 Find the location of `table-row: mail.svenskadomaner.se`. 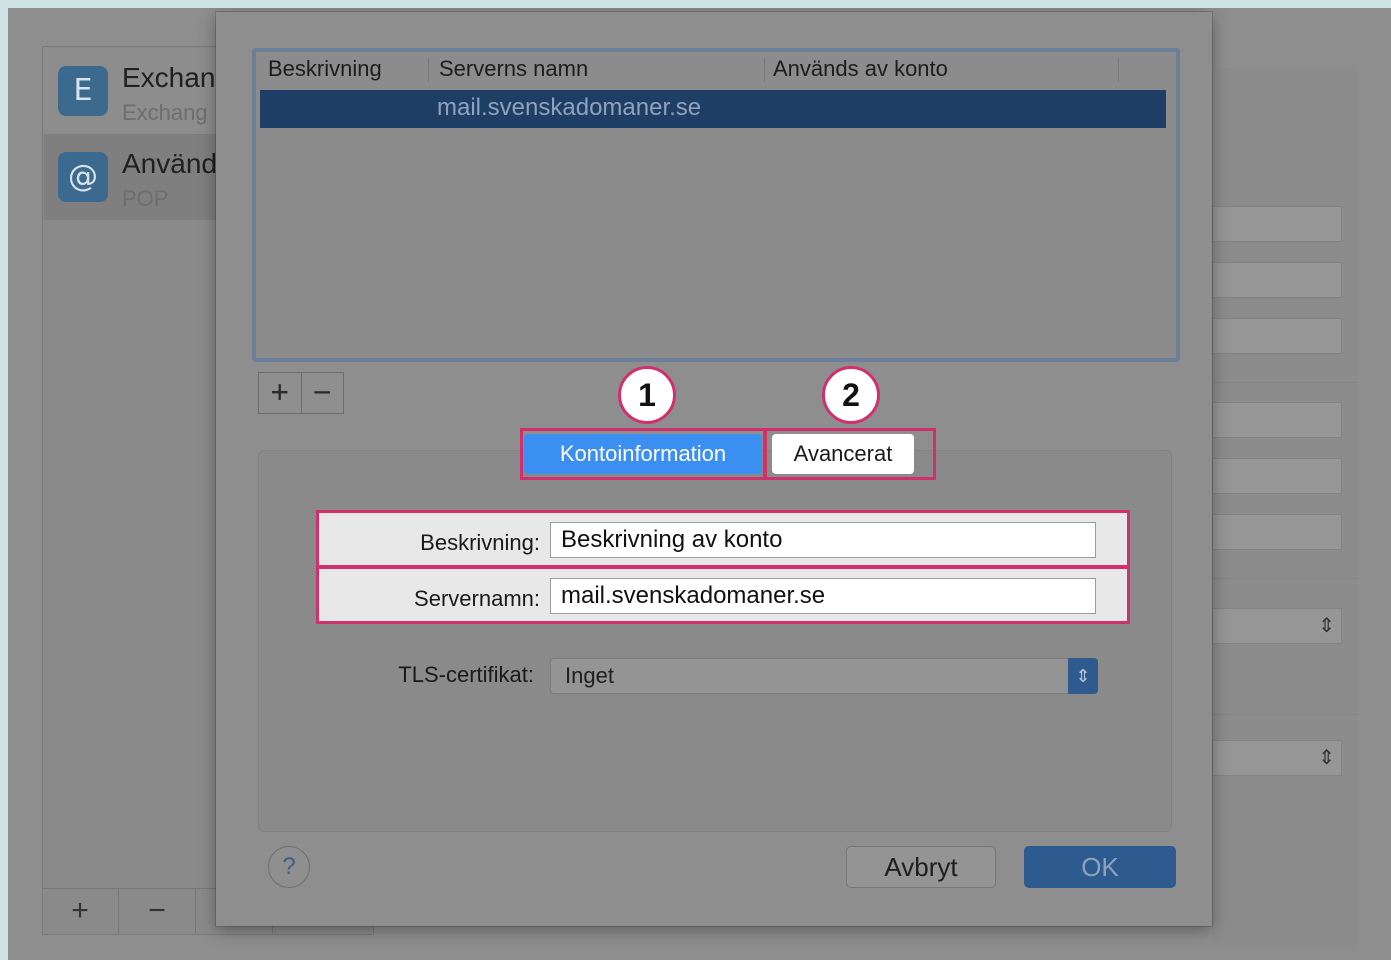

table-row: mail.svenskadomaner.se is located at coordinates (713, 109).